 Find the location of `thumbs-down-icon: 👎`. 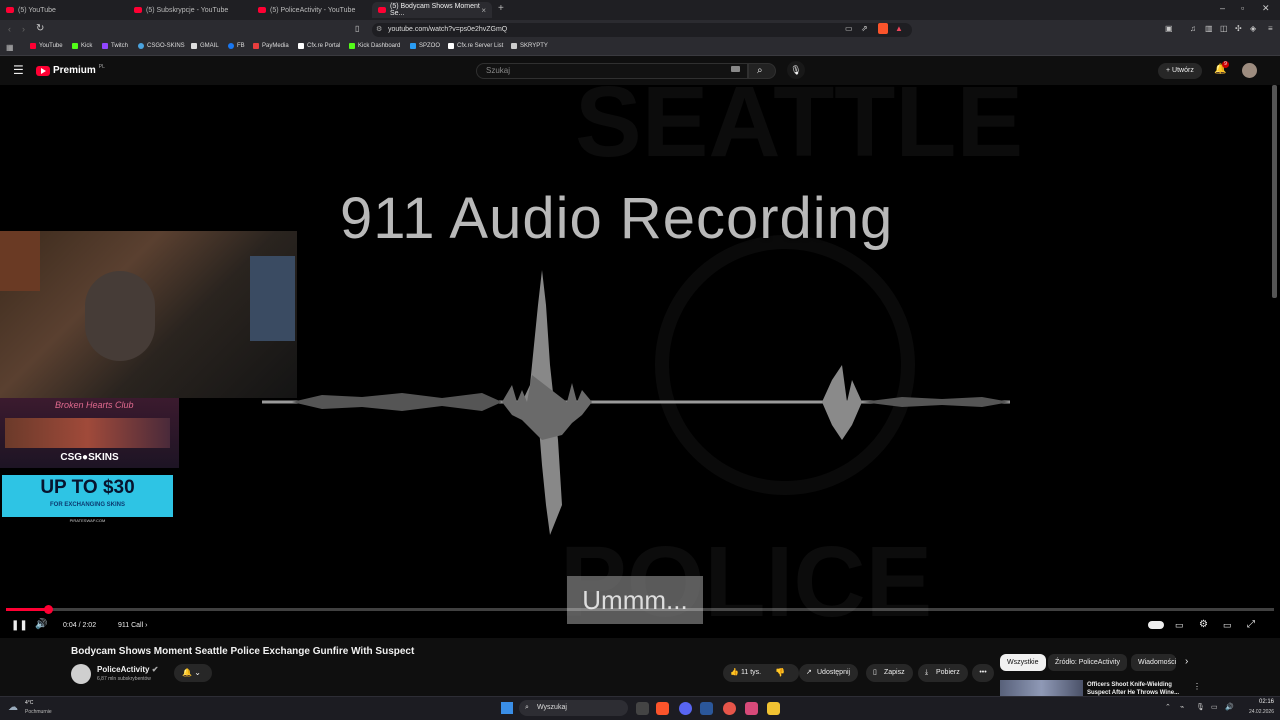

thumbs-down-icon: 👎 is located at coordinates (780, 672).